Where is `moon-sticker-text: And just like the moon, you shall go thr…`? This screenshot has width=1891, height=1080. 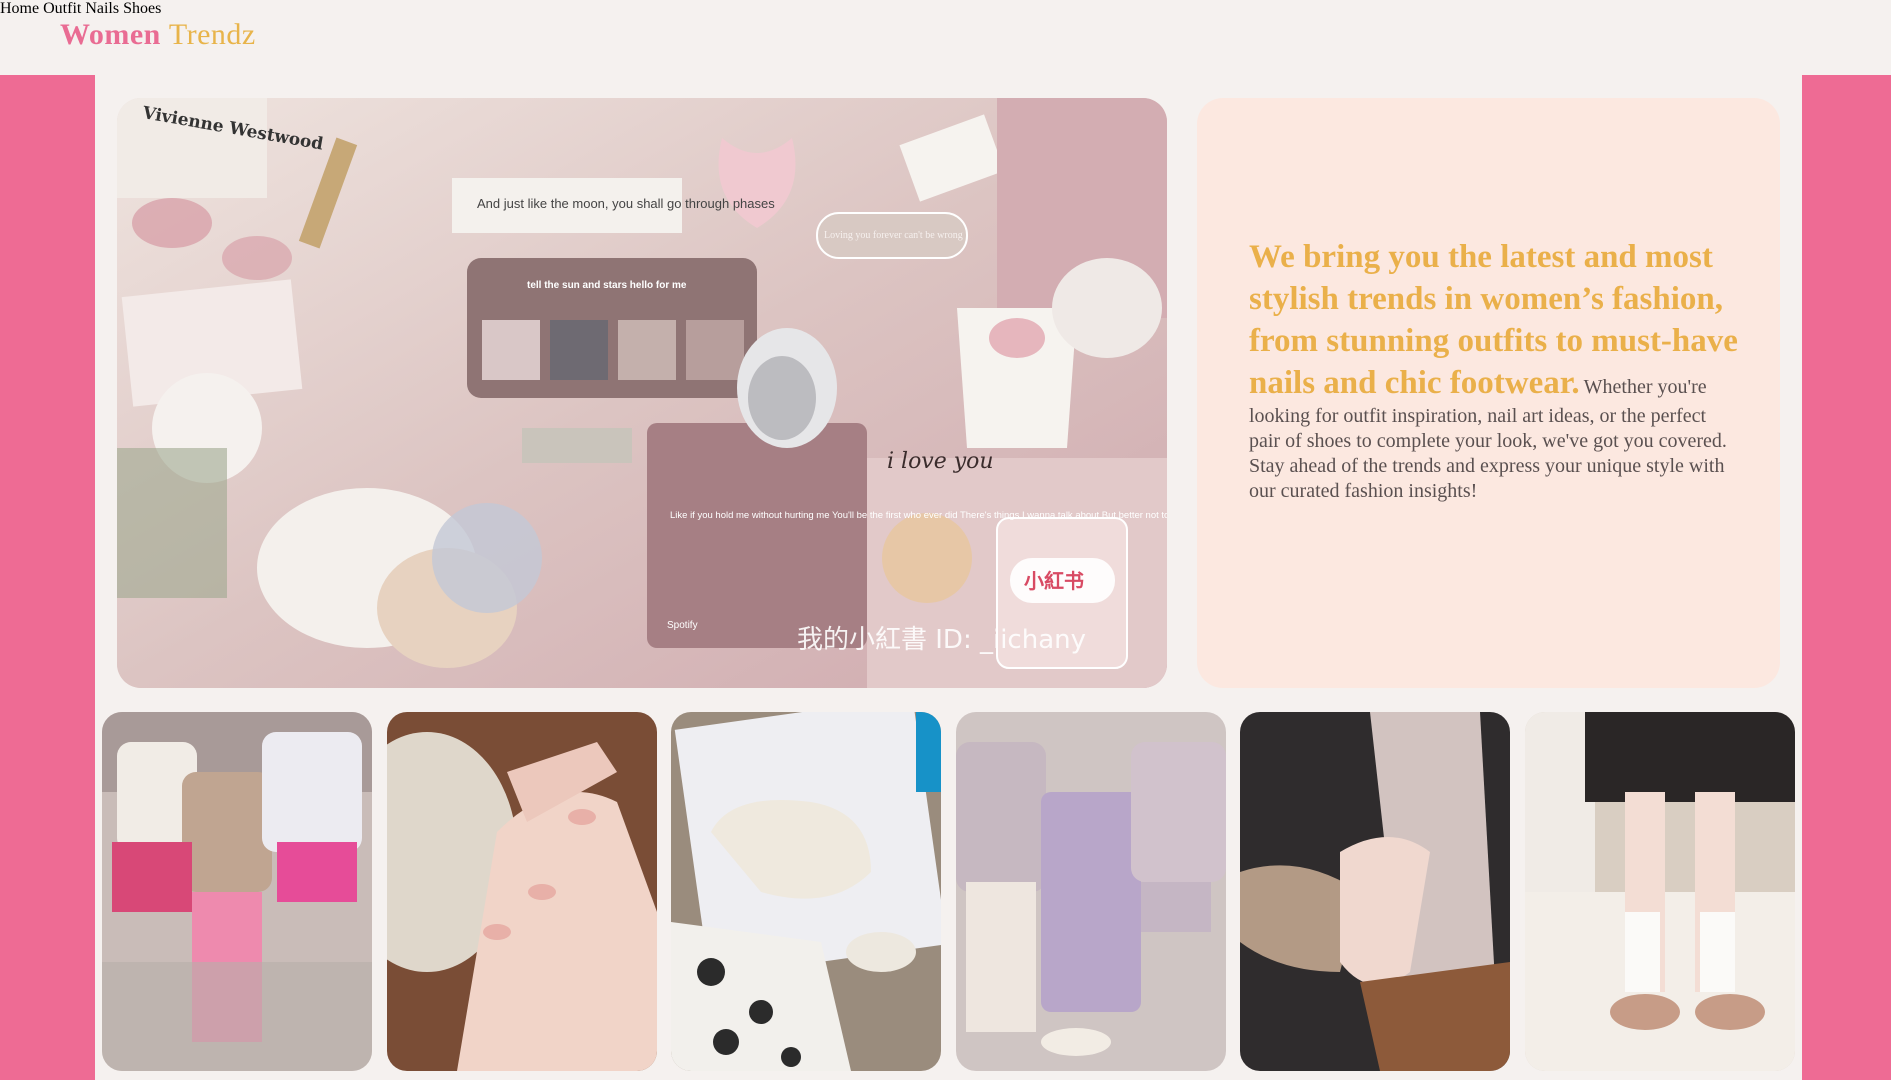 moon-sticker-text: And just like the moon, you shall go thr… is located at coordinates (626, 203).